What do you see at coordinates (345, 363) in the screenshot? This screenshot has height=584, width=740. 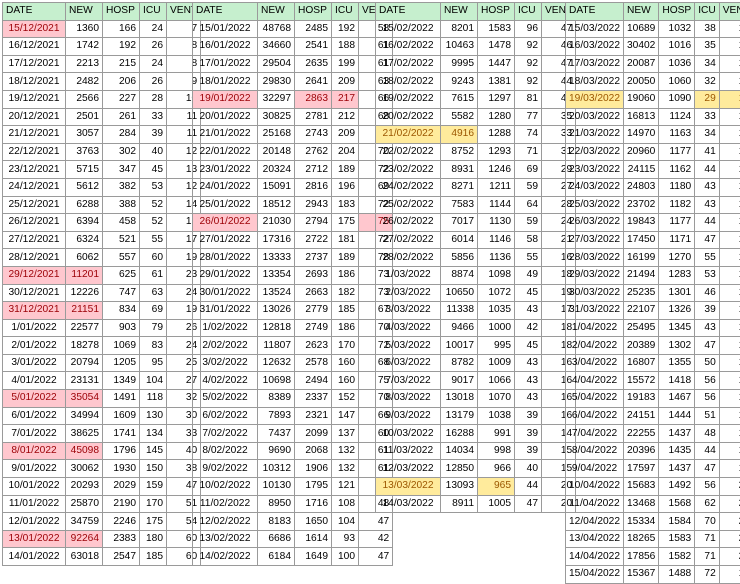 I see `cell-icu: 160` at bounding box center [345, 363].